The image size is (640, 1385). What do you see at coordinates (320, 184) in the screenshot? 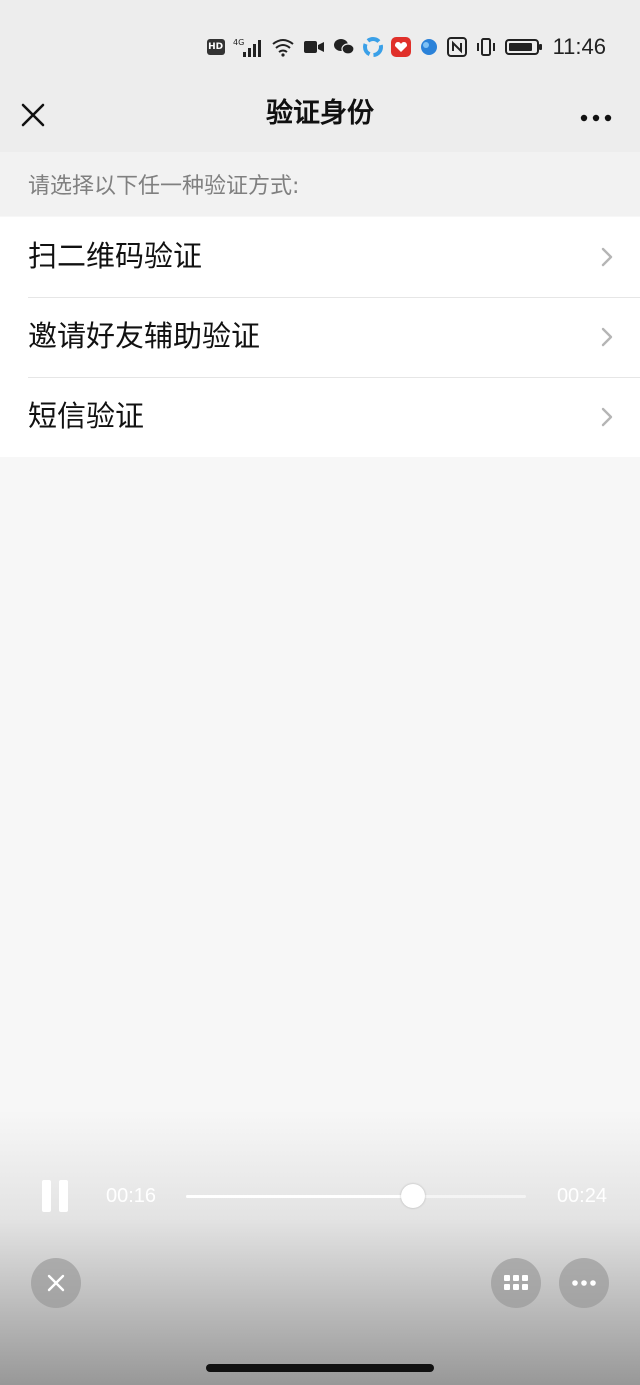
I see `hint-section: 请选择以下任一种验证方式:` at bounding box center [320, 184].